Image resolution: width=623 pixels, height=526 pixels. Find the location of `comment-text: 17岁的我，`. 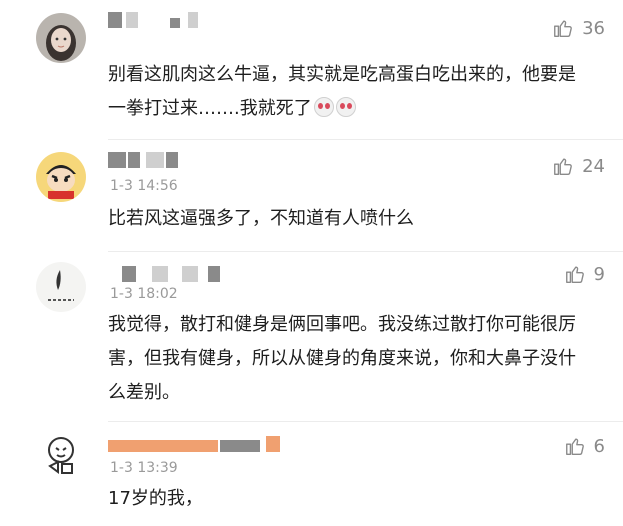

comment-text: 17岁的我， is located at coordinates (155, 498).